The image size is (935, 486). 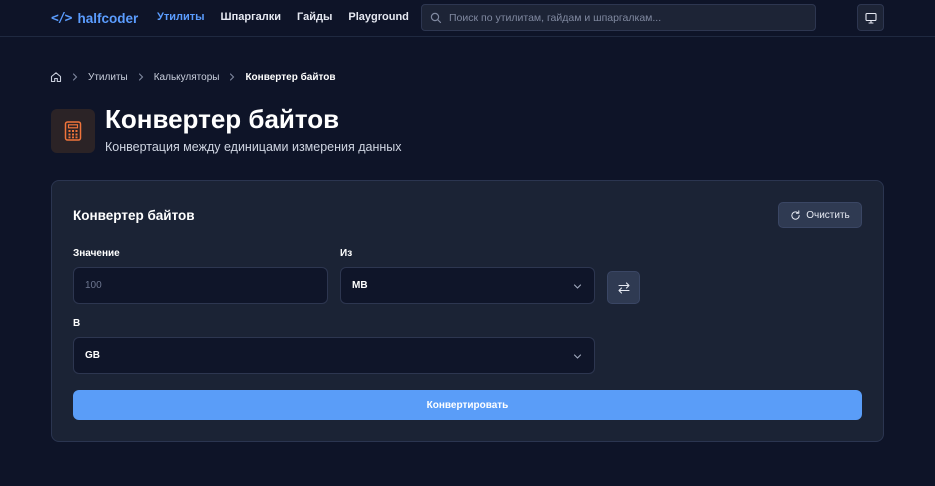 I want to click on breadcrumb: Утилиты Калькуляторы Конвертер байтов, so click(x=193, y=77).